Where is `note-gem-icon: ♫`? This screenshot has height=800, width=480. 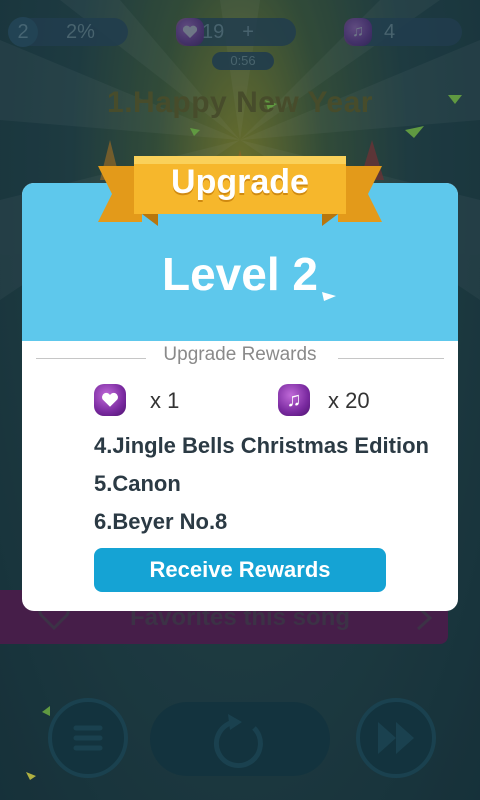
note-gem-icon: ♫ is located at coordinates (294, 400).